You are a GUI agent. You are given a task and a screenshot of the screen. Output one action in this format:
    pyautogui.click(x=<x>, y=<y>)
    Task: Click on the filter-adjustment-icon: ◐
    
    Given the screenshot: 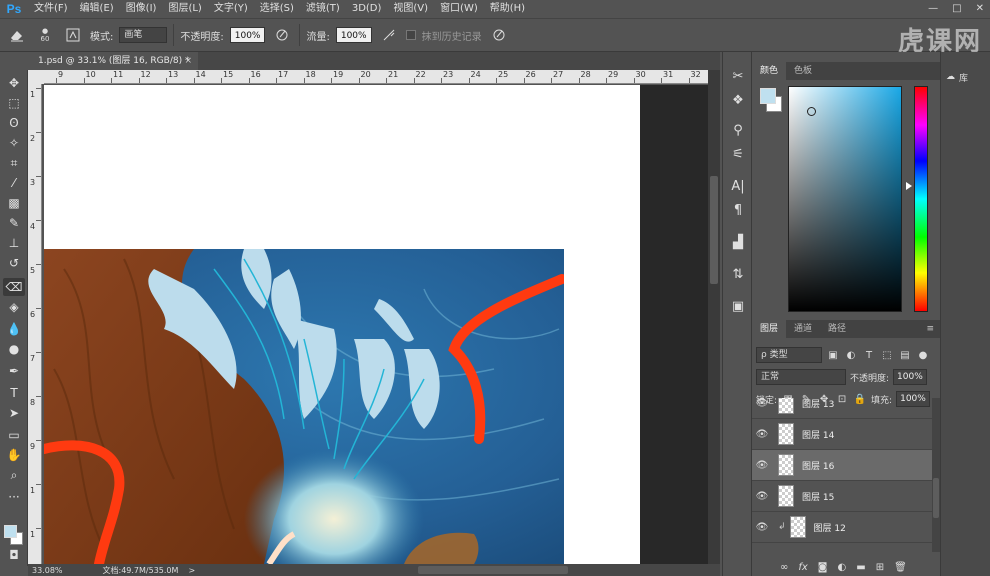 What is the action you would take?
    pyautogui.click(x=851, y=355)
    